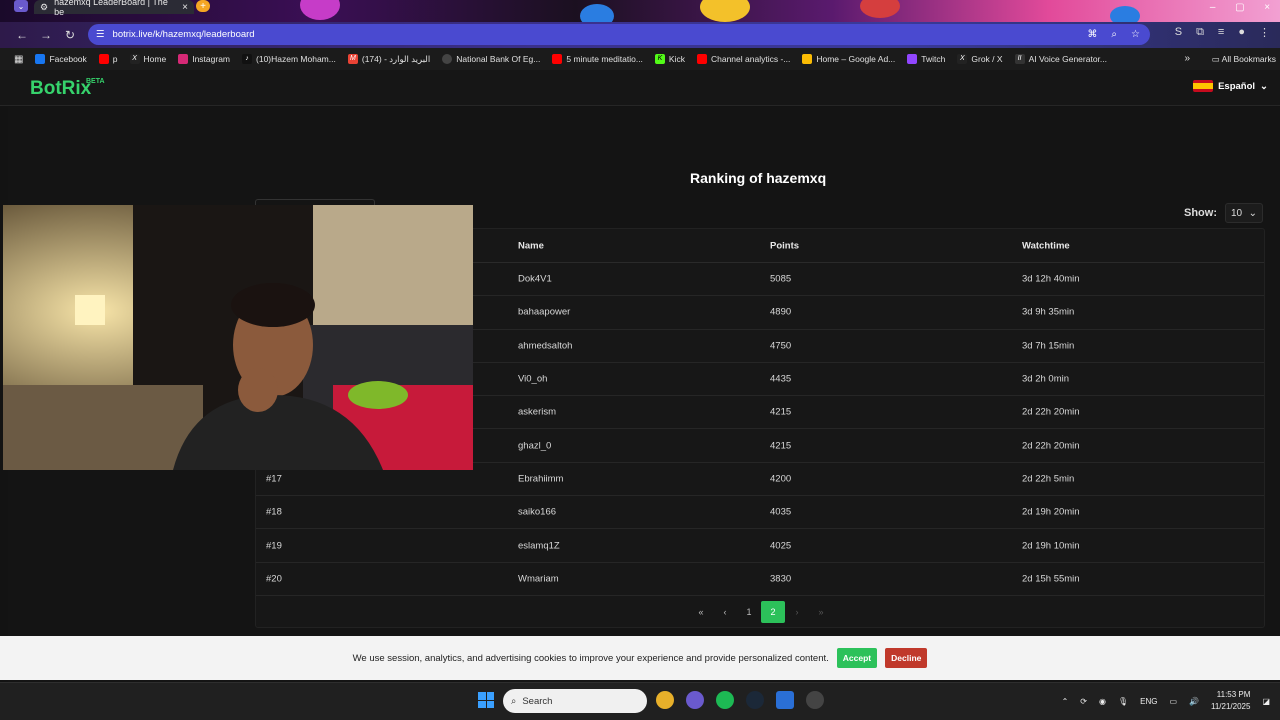 The image size is (1280, 720). Describe the element at coordinates (134, 59) in the screenshot. I see `x-icon: X` at that location.